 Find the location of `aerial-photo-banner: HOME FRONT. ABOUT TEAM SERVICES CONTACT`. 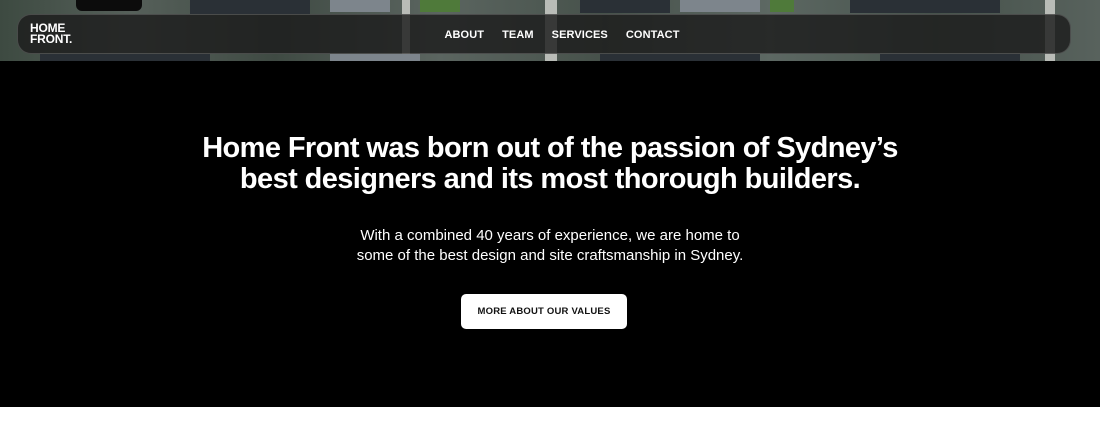

aerial-photo-banner: HOME FRONT. ABOUT TEAM SERVICES CONTACT is located at coordinates (550, 30).